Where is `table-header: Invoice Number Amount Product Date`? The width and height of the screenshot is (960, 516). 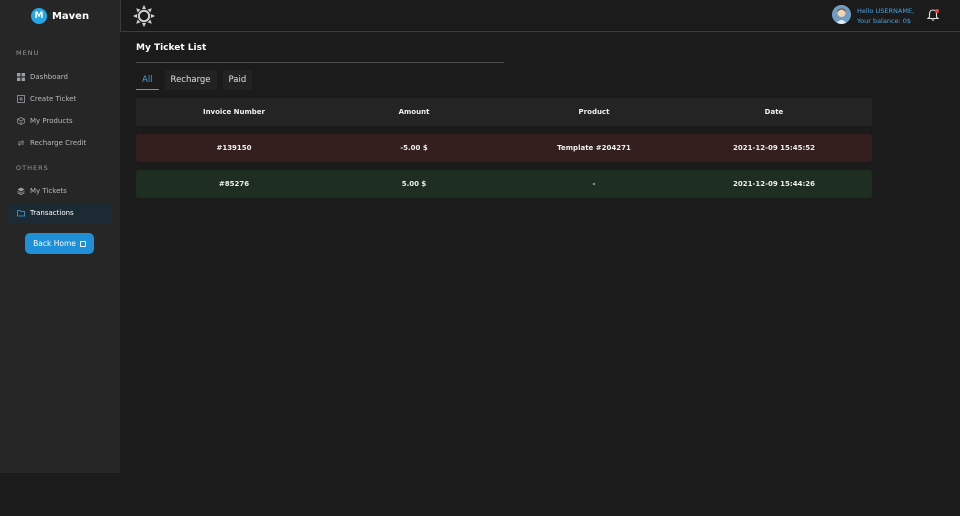
table-header: Invoice Number Amount Product Date is located at coordinates (504, 112).